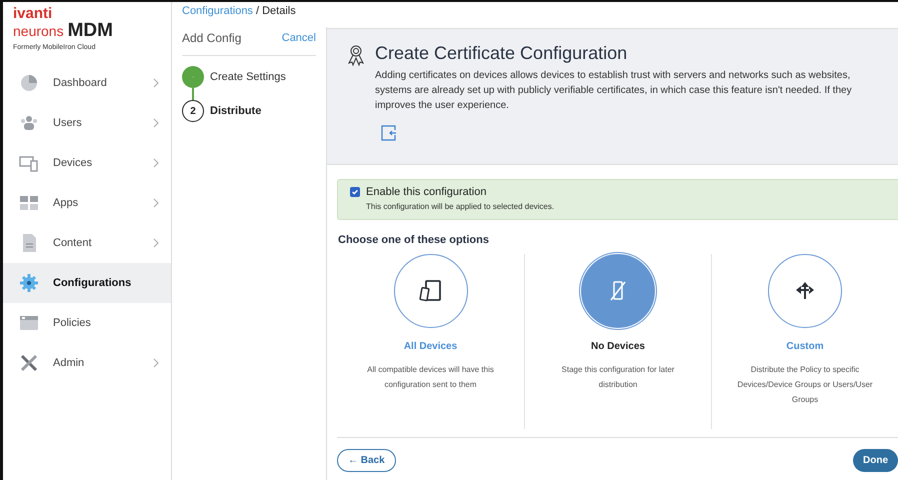  I want to click on back-button: ← Back, so click(366, 460).